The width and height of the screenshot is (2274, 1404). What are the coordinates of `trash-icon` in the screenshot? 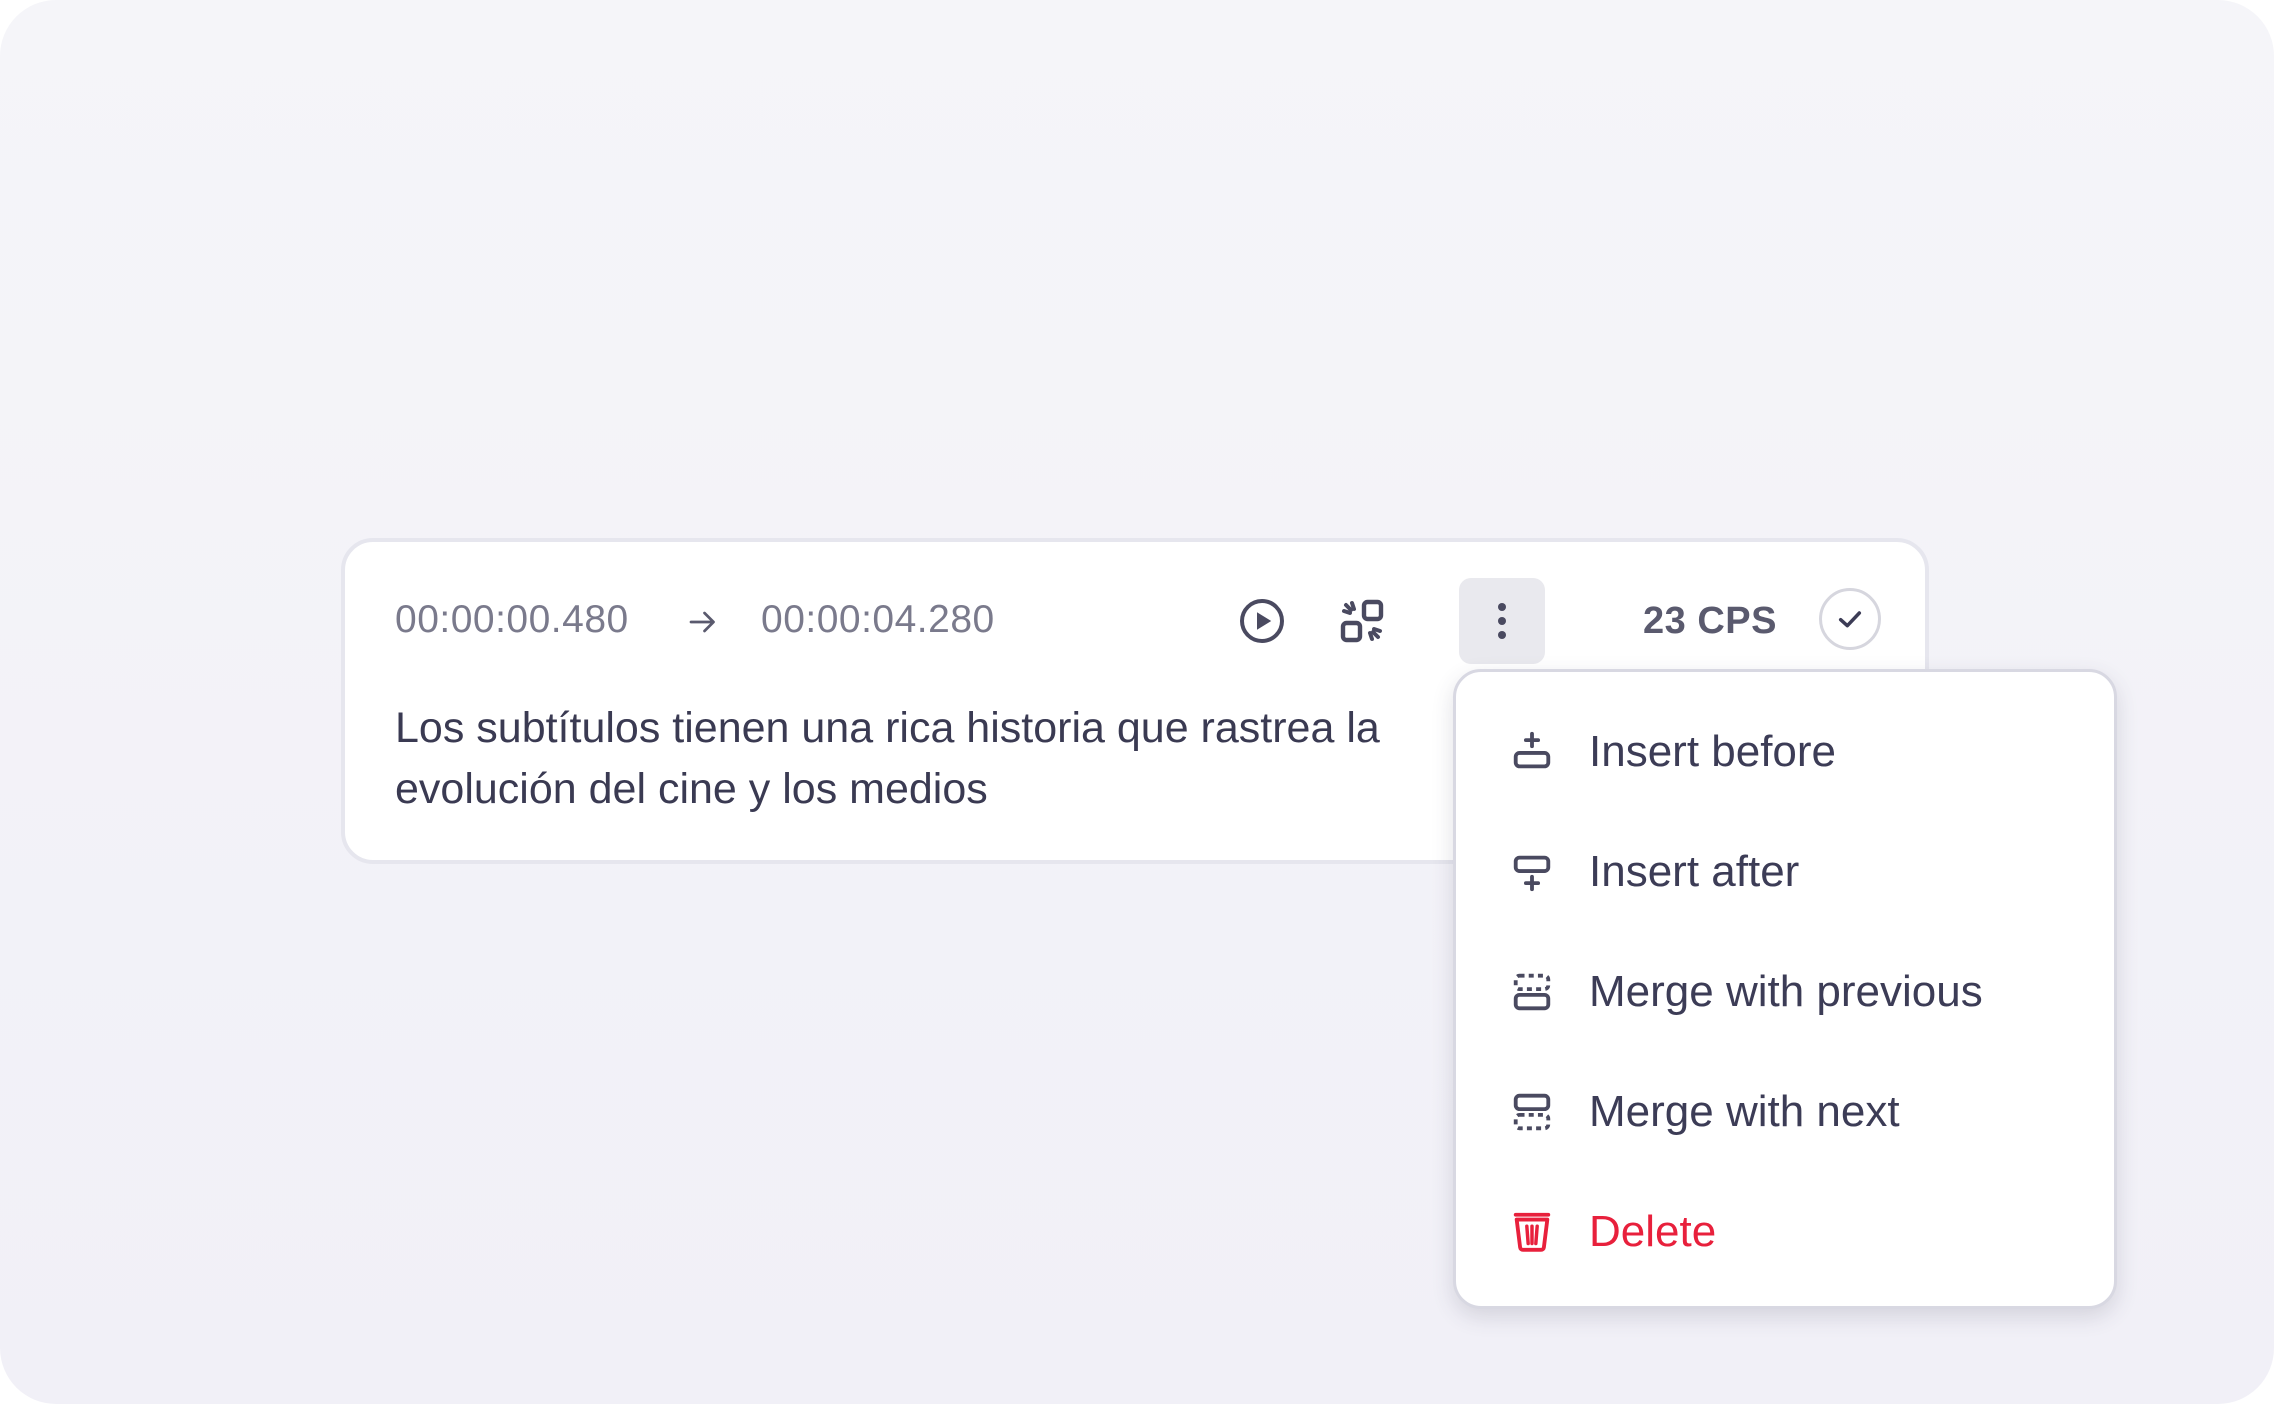 It's located at (1532, 1232).